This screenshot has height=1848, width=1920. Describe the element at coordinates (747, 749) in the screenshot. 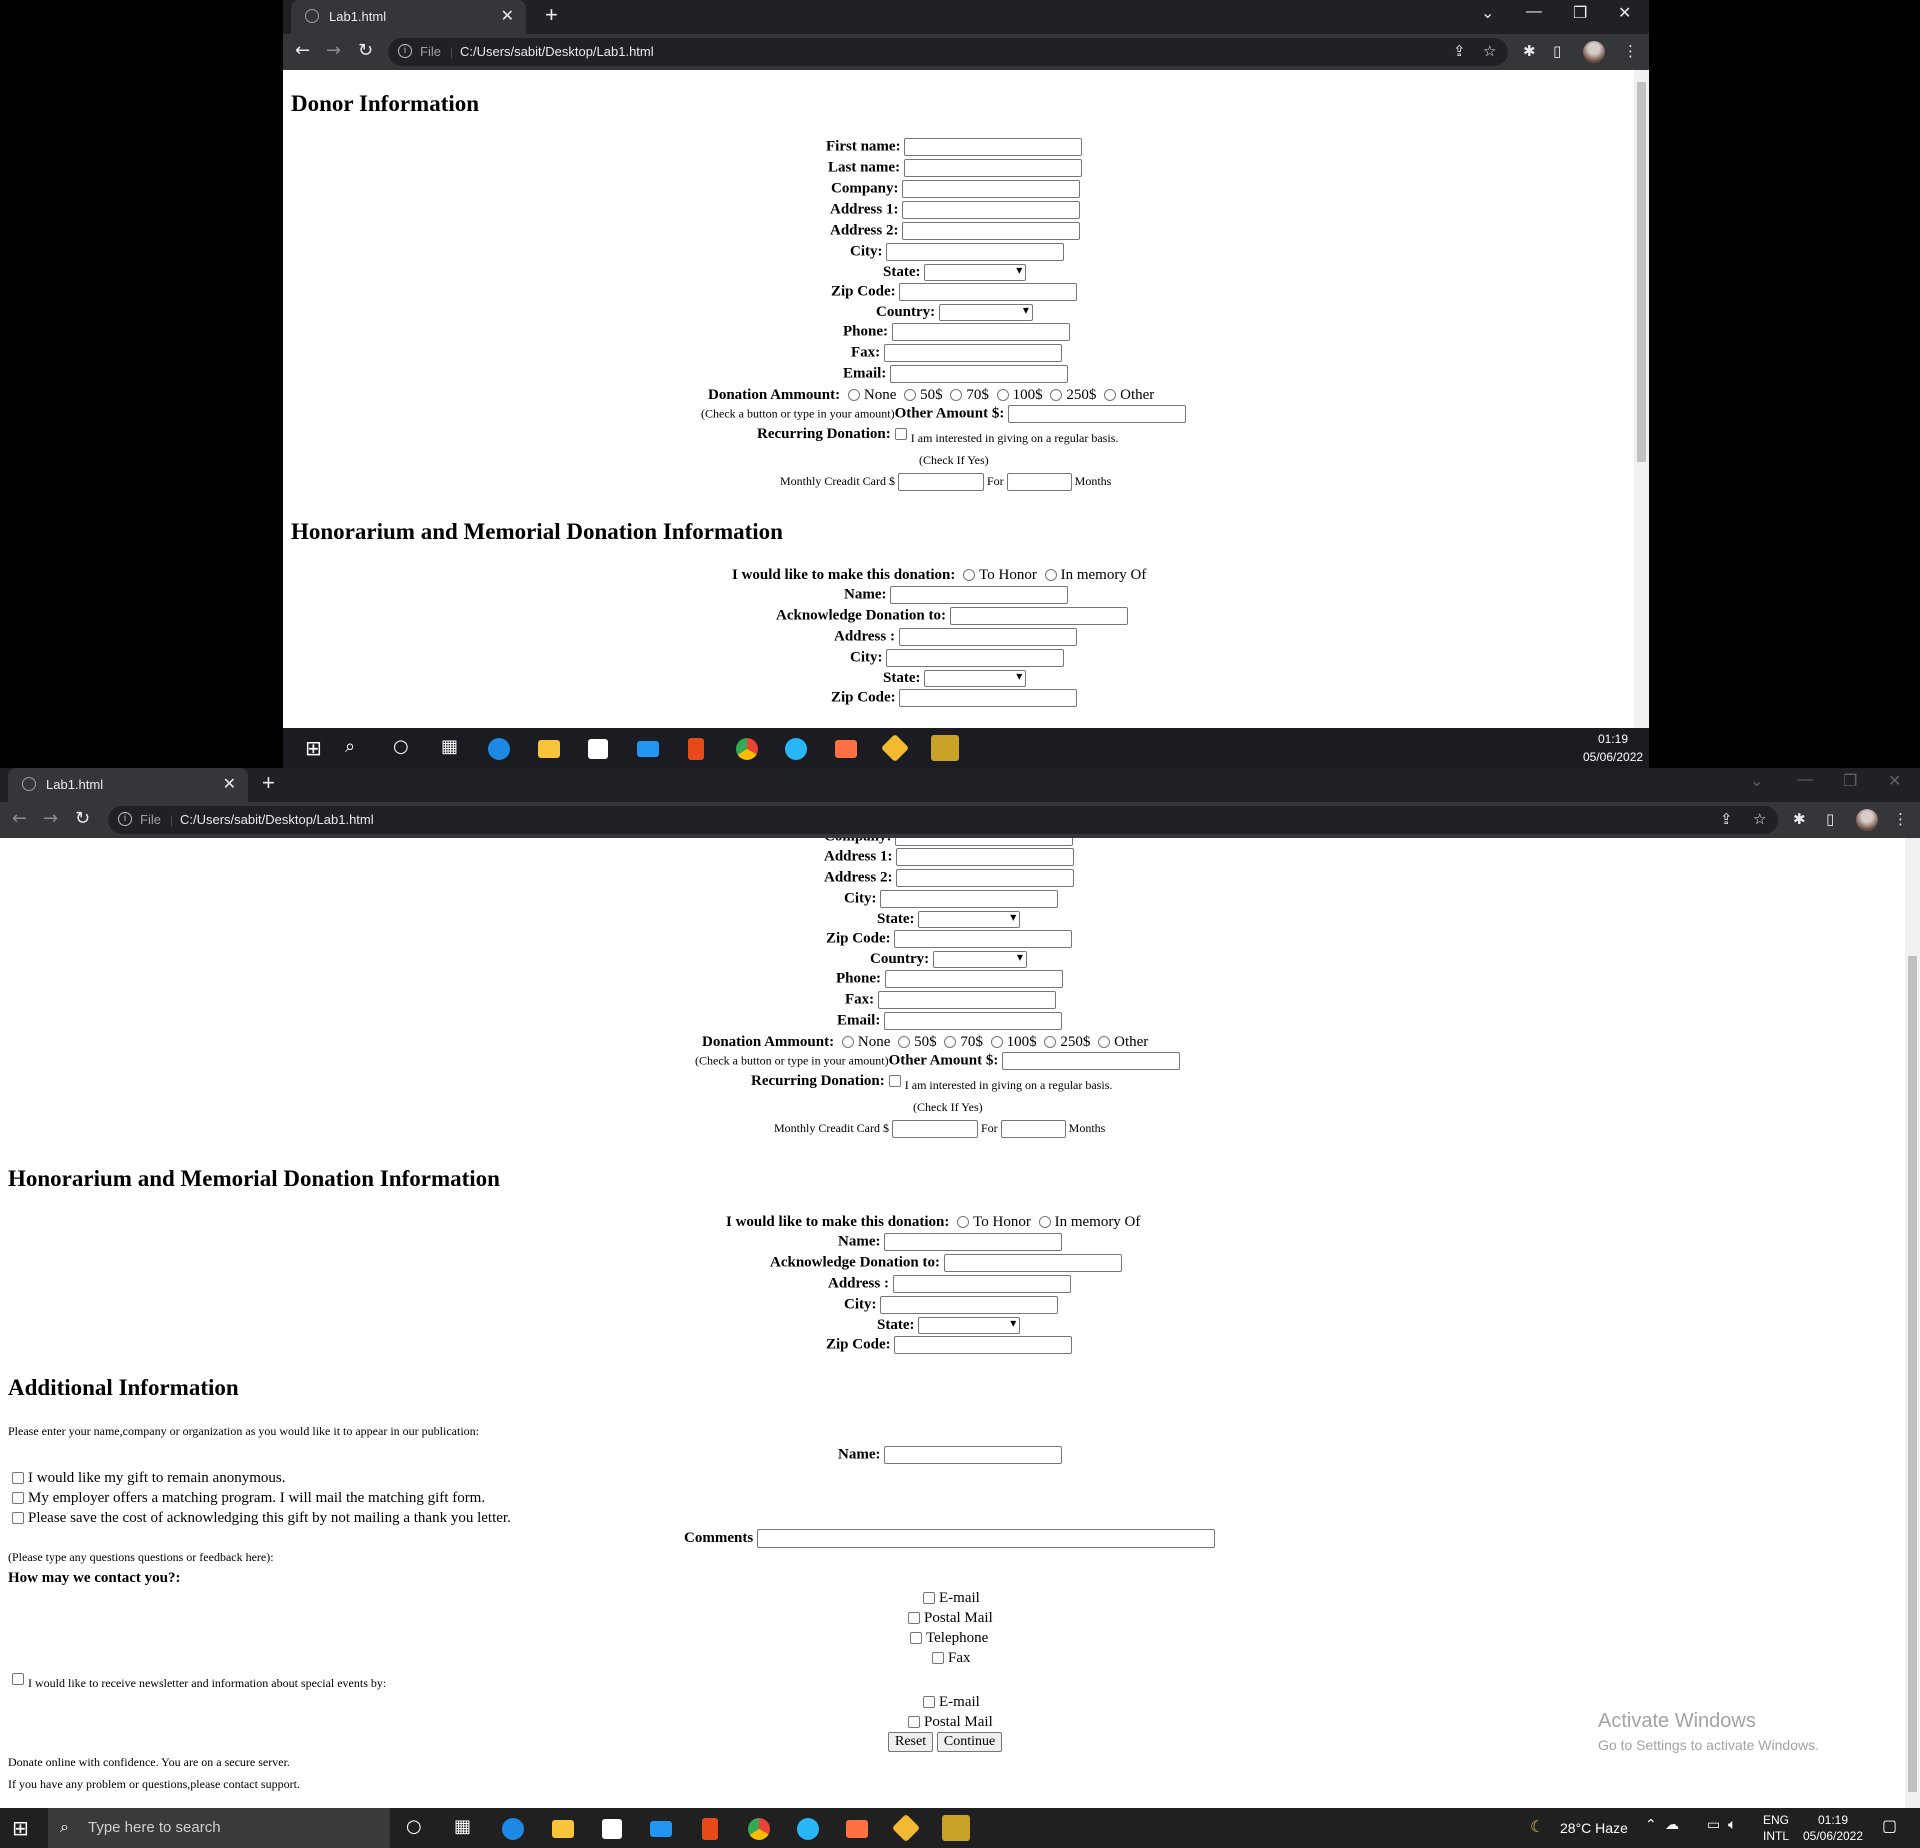

I see `chrome-icon` at that location.